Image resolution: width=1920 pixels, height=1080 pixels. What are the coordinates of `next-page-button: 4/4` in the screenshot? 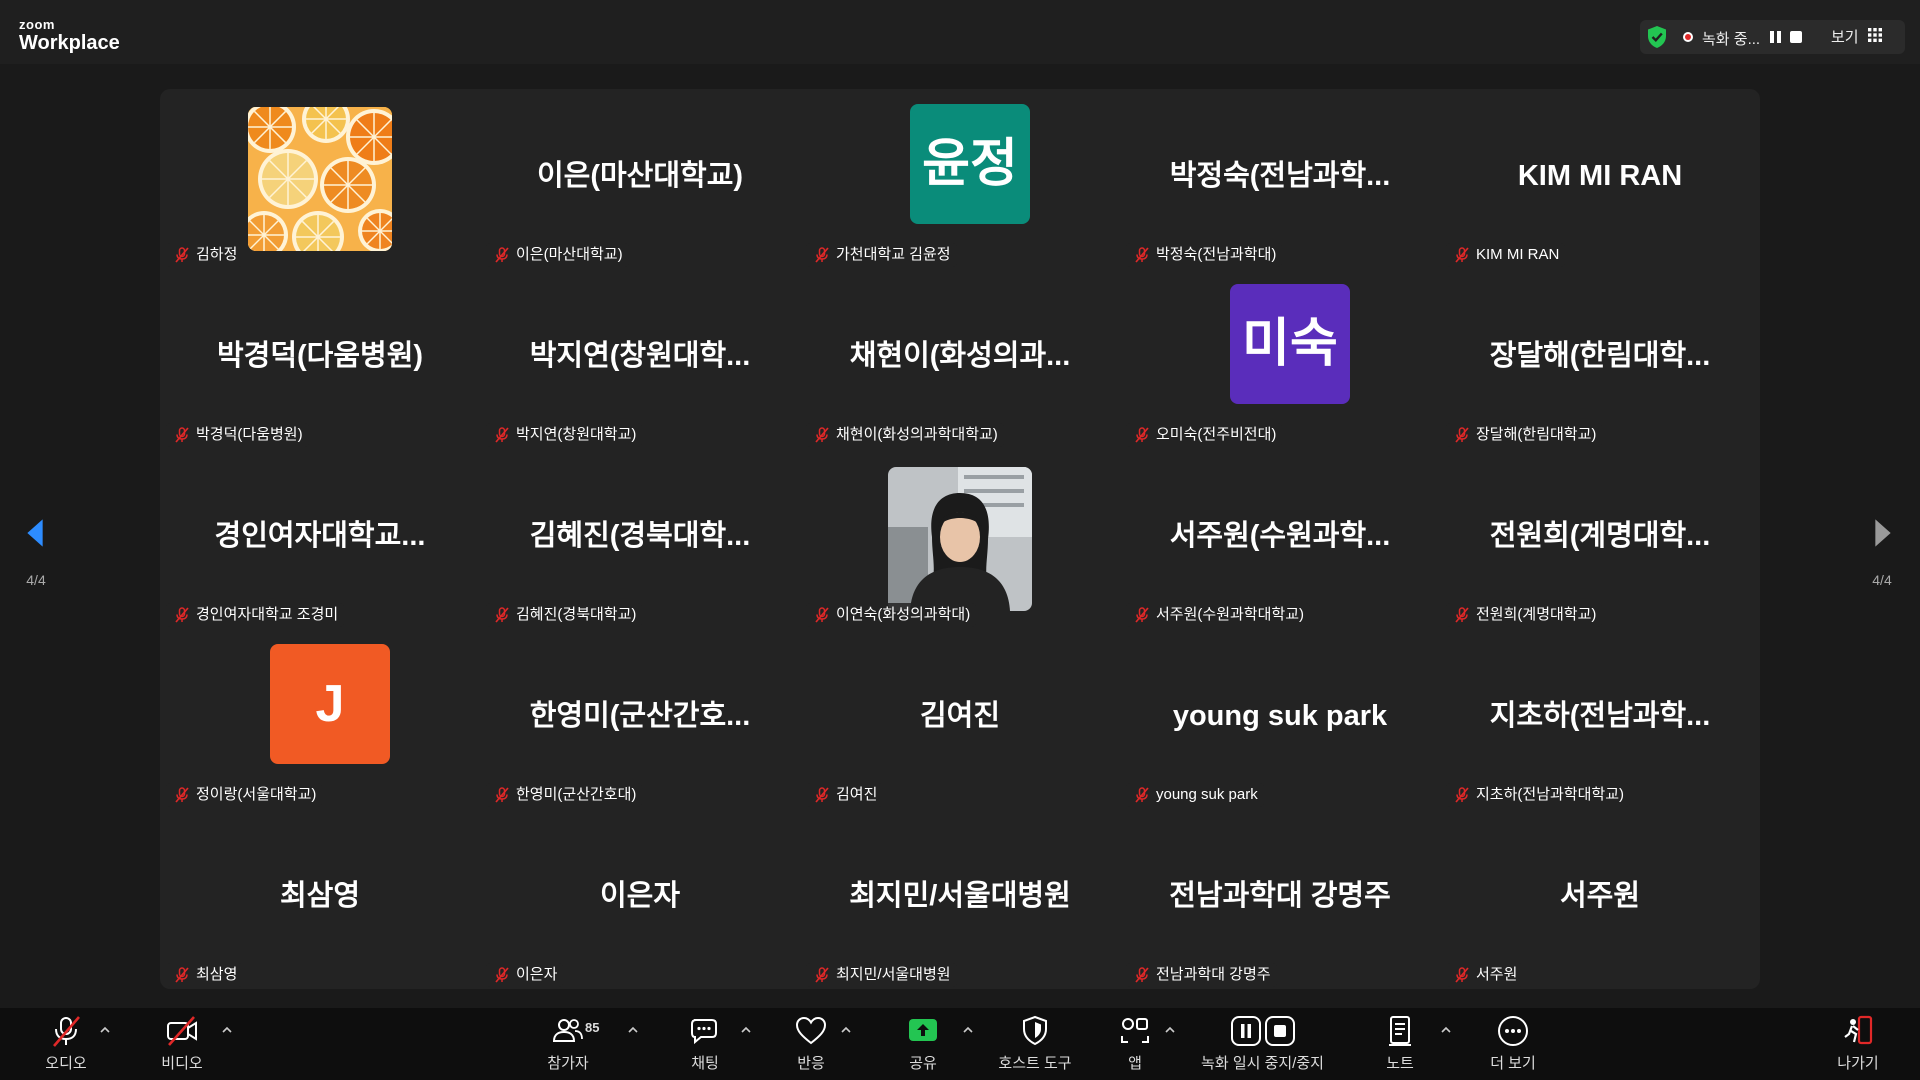 It's located at (1882, 539).